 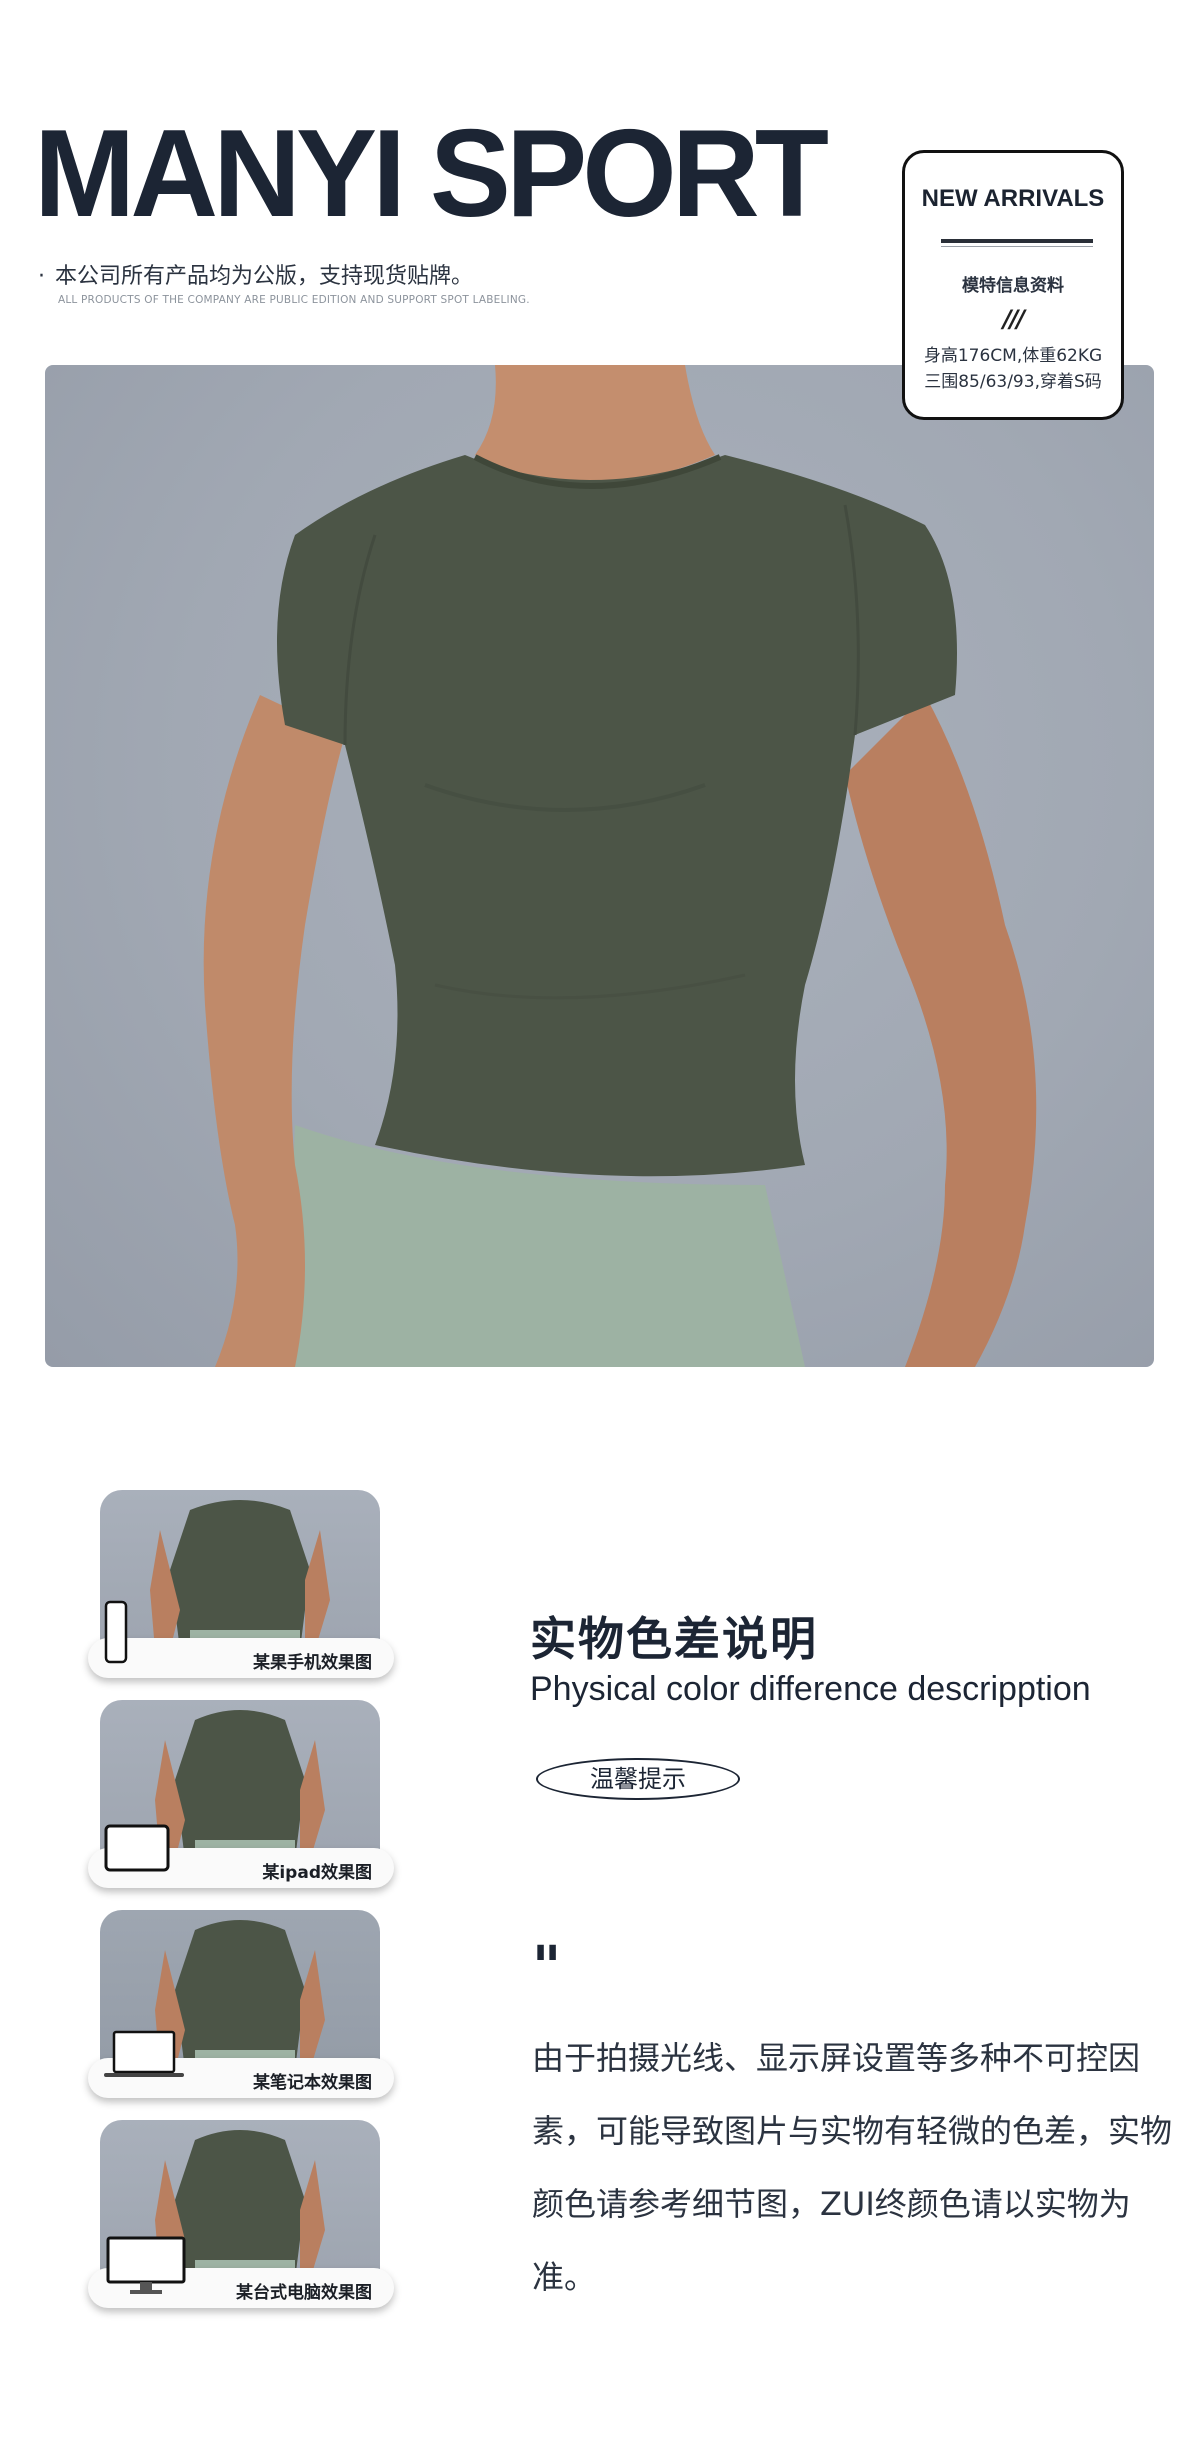 What do you see at coordinates (431, 174) in the screenshot?
I see `brand-title: MANYI SPORT` at bounding box center [431, 174].